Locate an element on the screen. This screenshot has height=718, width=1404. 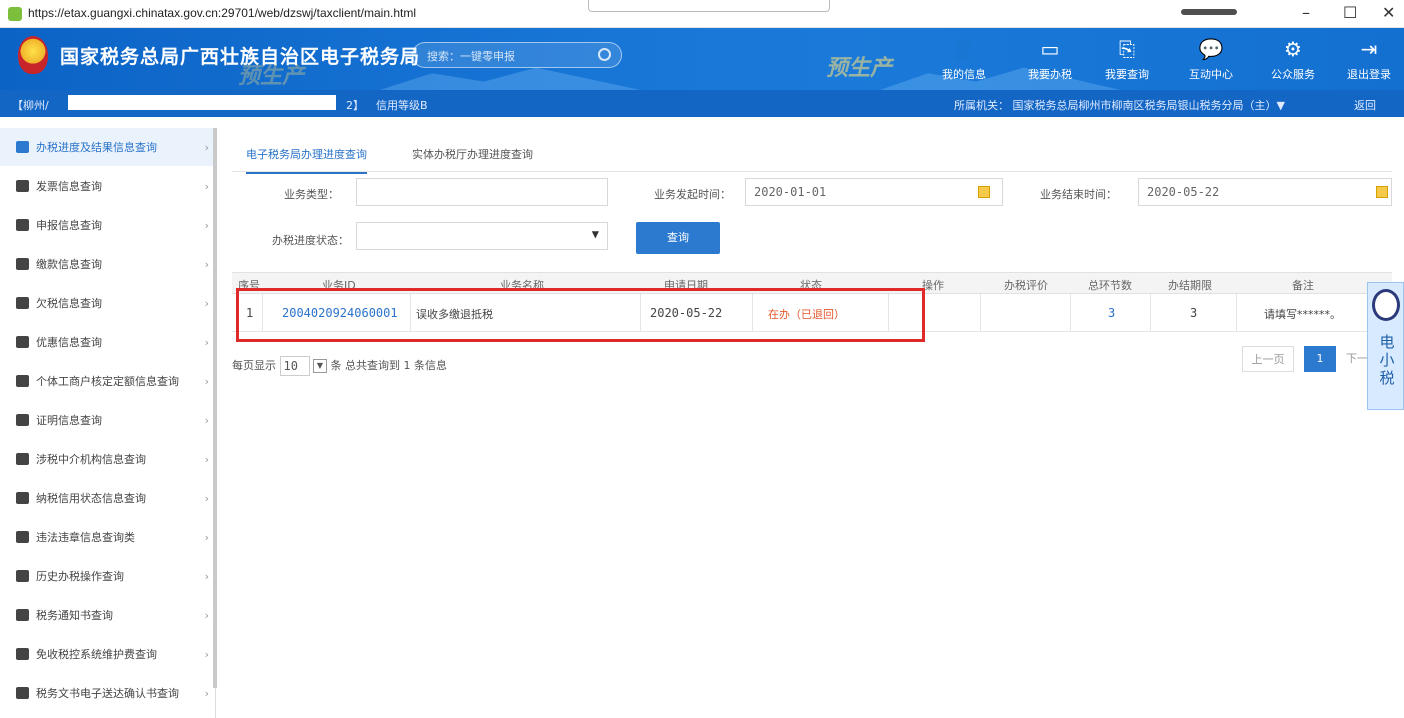
redacted-taxpayer-name is located at coordinates (202, 102).